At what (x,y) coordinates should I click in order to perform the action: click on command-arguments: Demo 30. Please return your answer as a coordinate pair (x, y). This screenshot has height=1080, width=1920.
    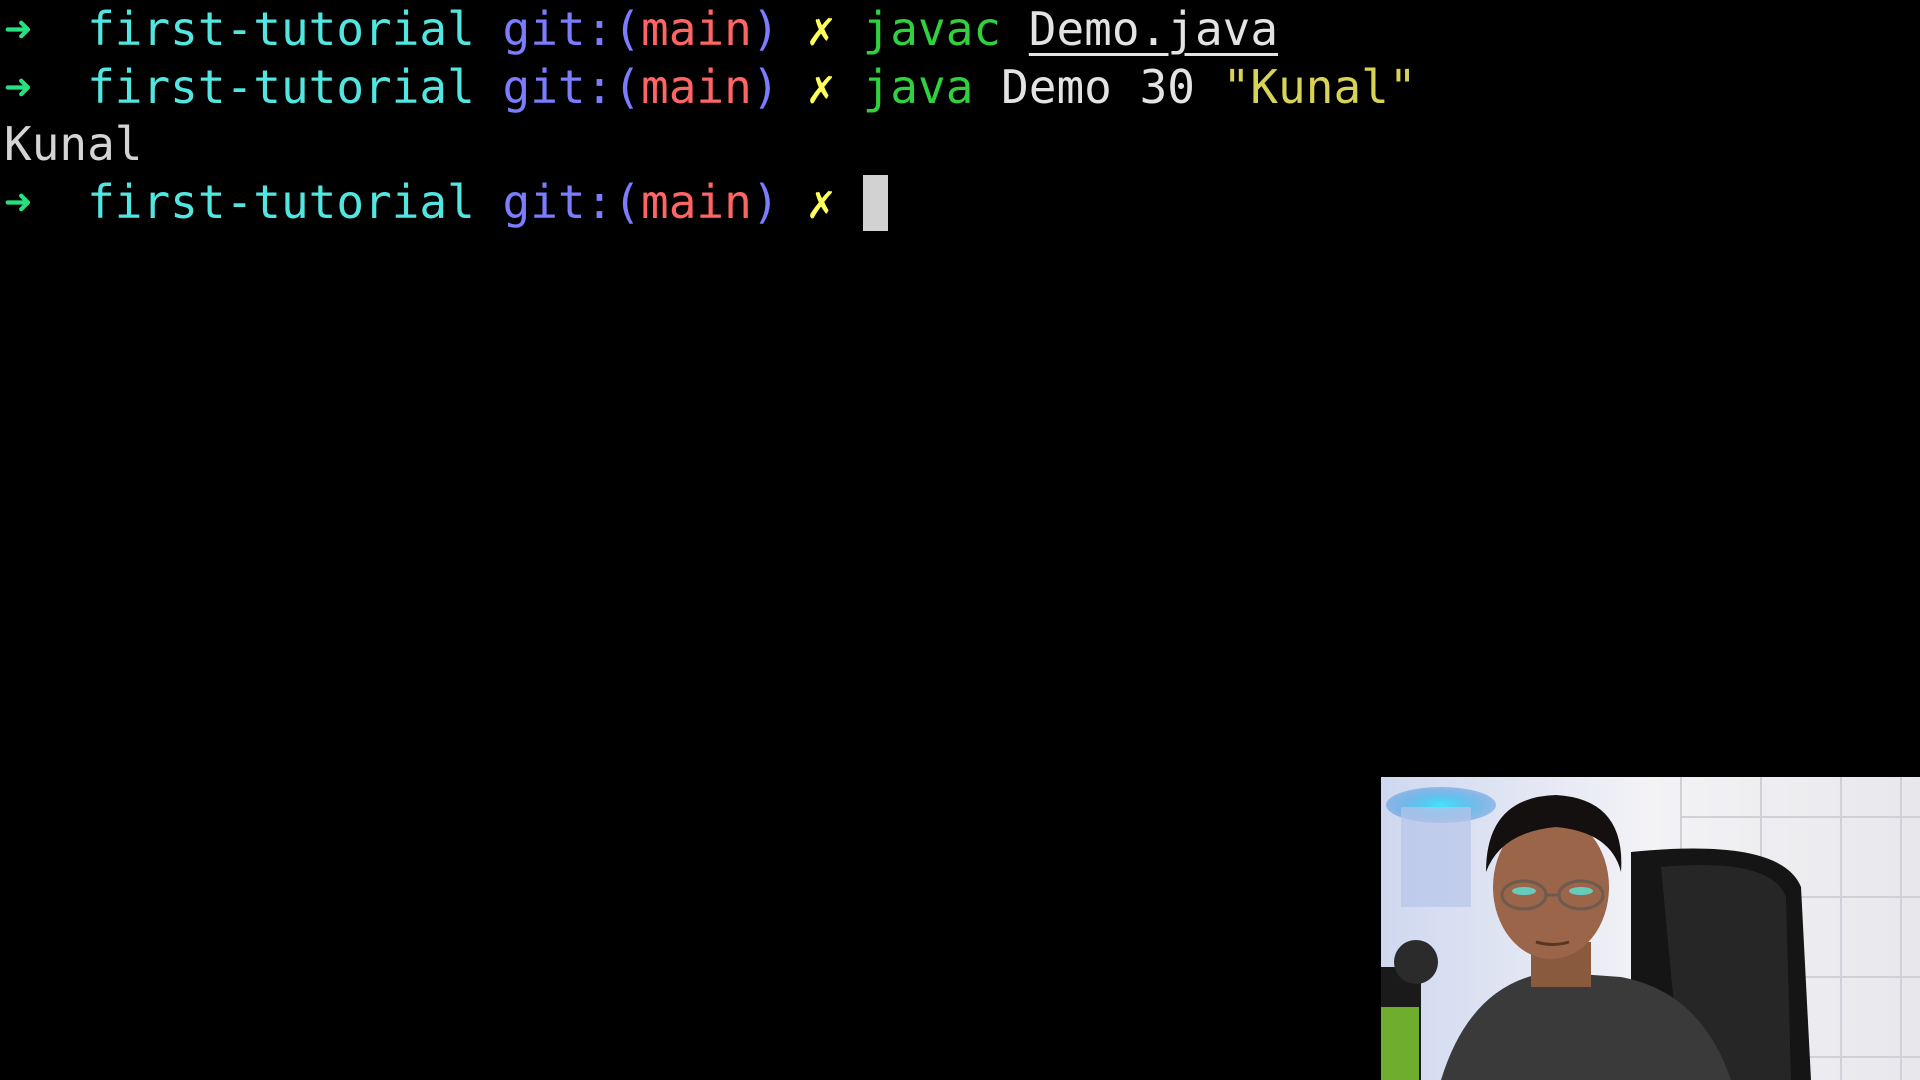
    Looking at the image, I should click on (1098, 87).